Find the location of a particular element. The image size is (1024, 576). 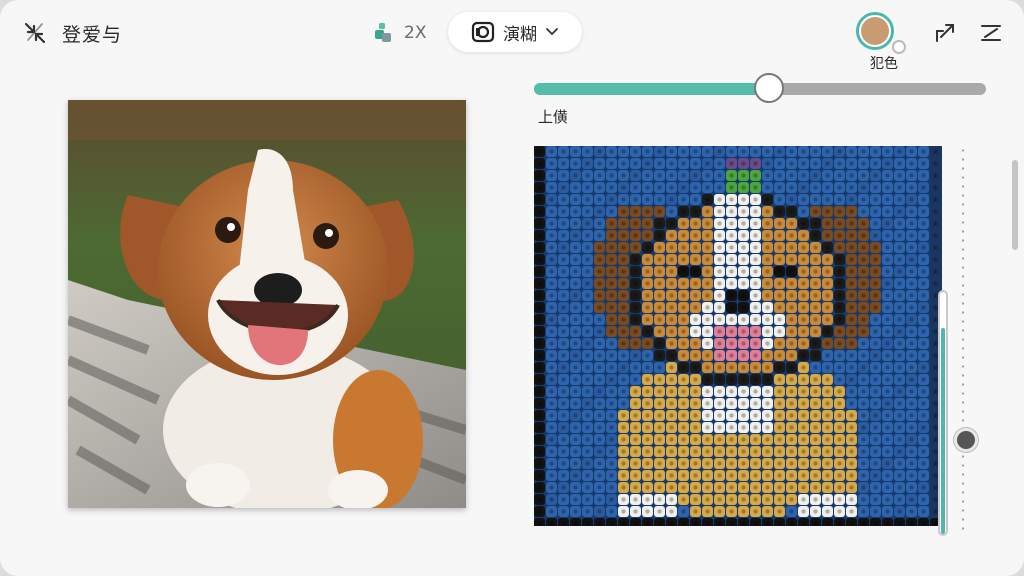

swatch-fill is located at coordinates (875, 31).